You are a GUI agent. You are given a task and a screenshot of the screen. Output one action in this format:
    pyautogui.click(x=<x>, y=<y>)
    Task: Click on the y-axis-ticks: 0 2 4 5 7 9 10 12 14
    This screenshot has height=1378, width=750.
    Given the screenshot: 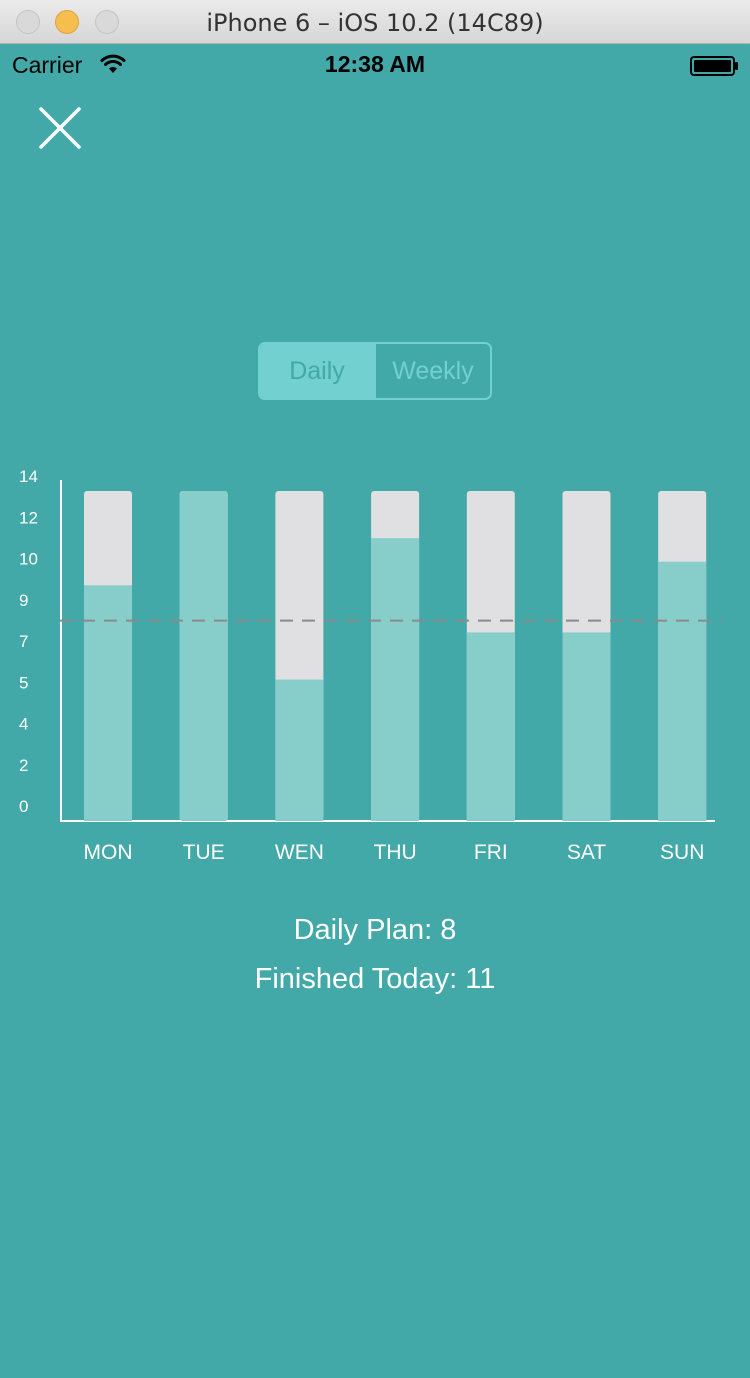 What is the action you would take?
    pyautogui.click(x=28, y=641)
    